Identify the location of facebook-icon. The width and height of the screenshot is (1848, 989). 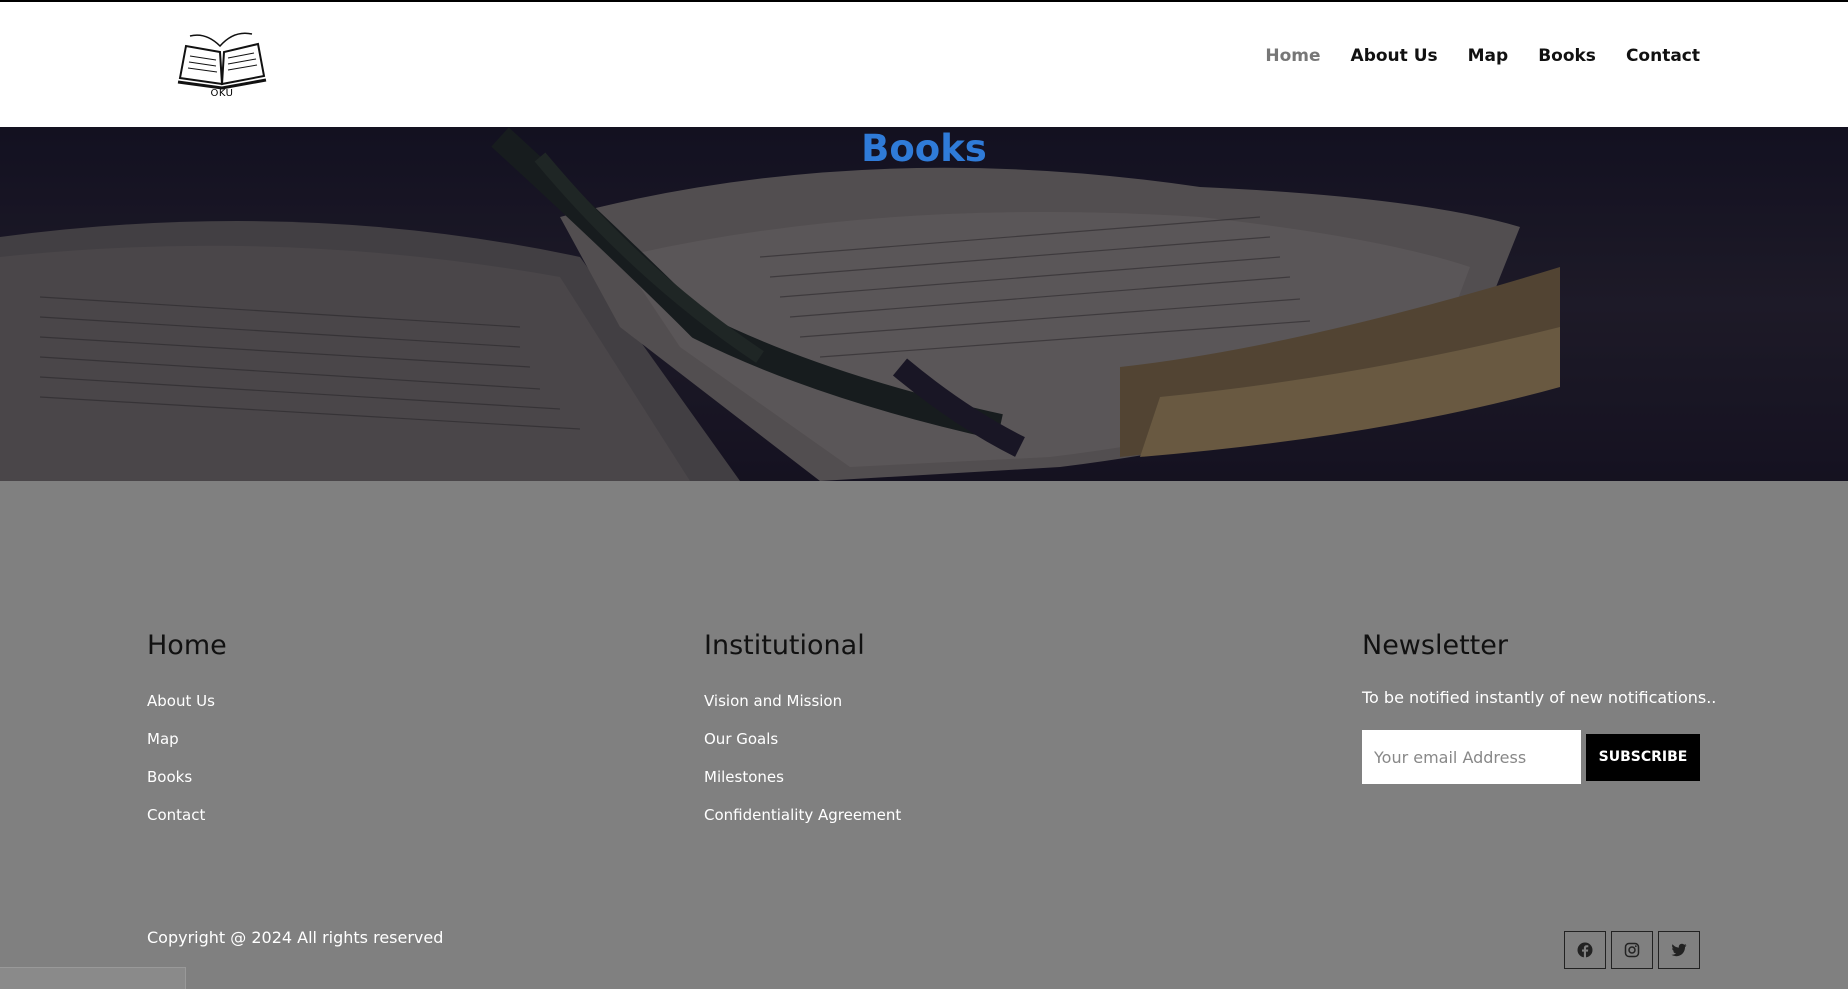
(1585, 950).